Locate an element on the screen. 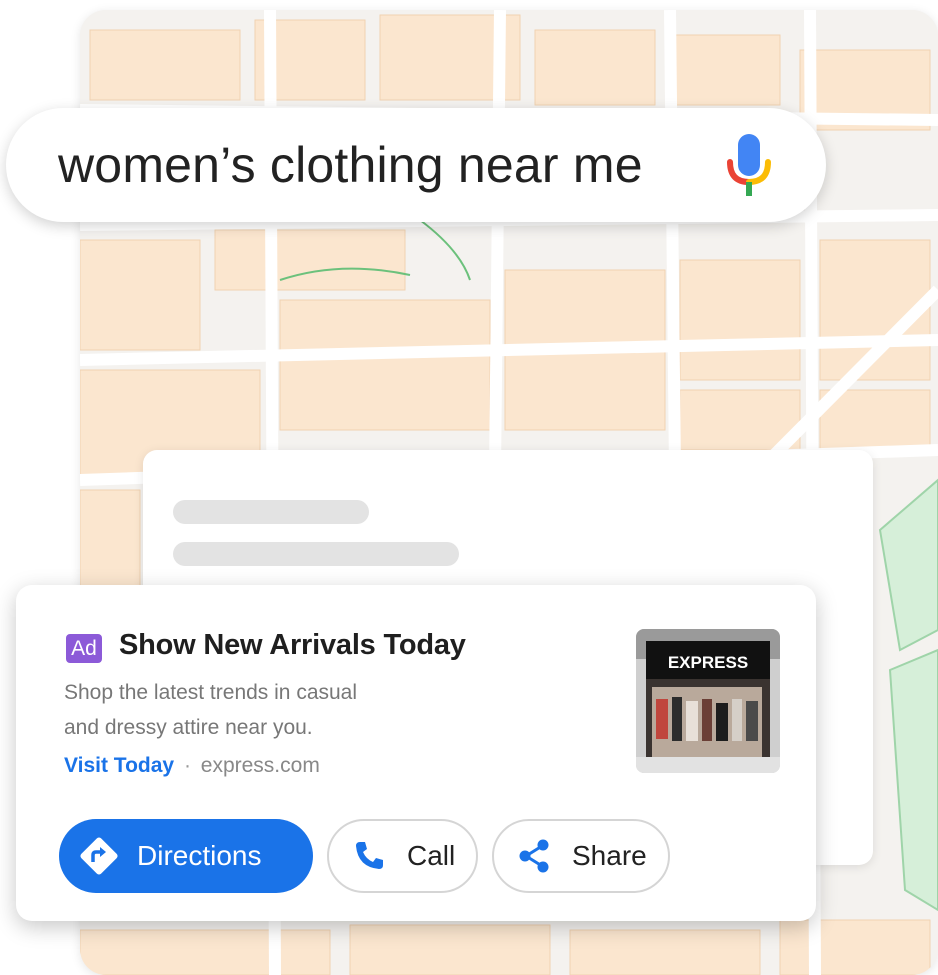 The height and width of the screenshot is (975, 938). share-button: Share is located at coordinates (581, 856).